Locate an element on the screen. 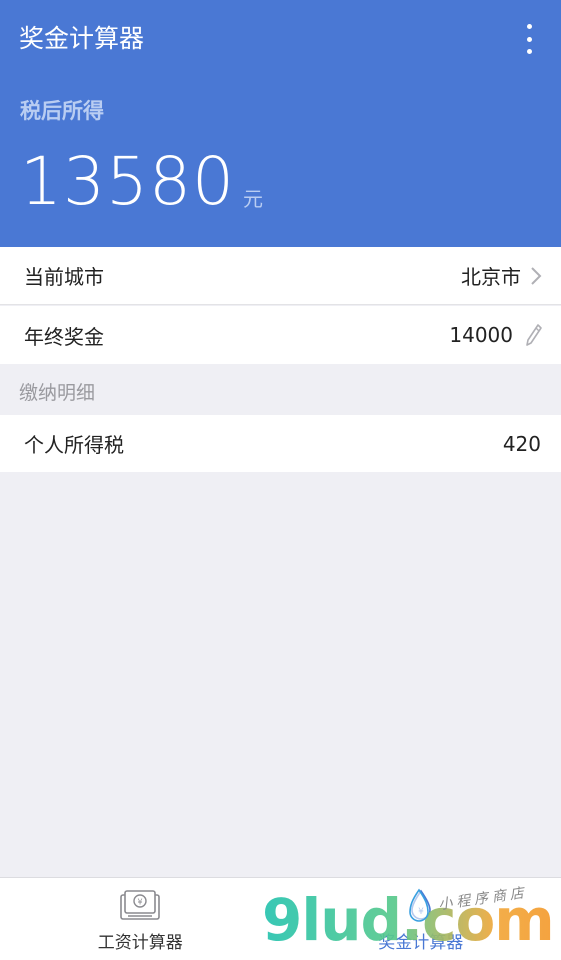  income-tax-value: 420 is located at coordinates (521, 443).